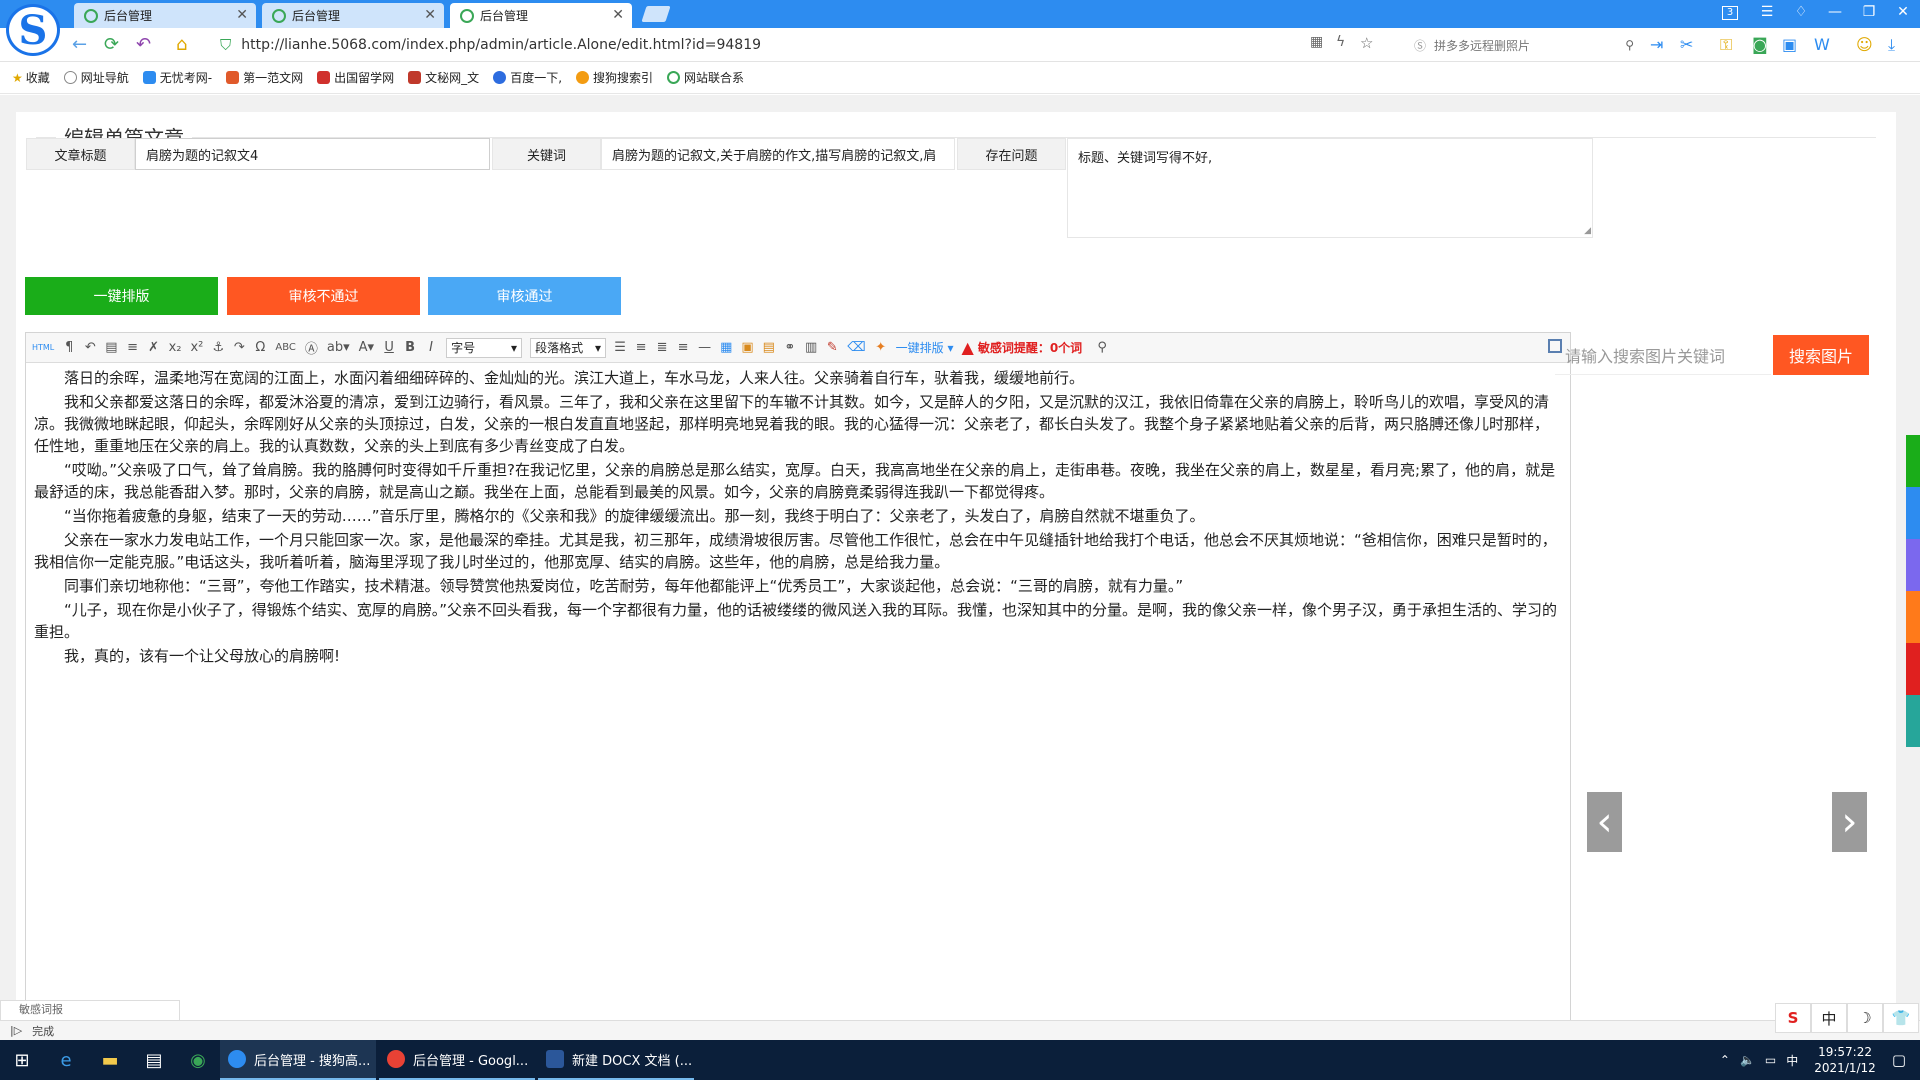  Describe the element at coordinates (239, 347) in the screenshot. I see `redo-icon: ↷` at that location.